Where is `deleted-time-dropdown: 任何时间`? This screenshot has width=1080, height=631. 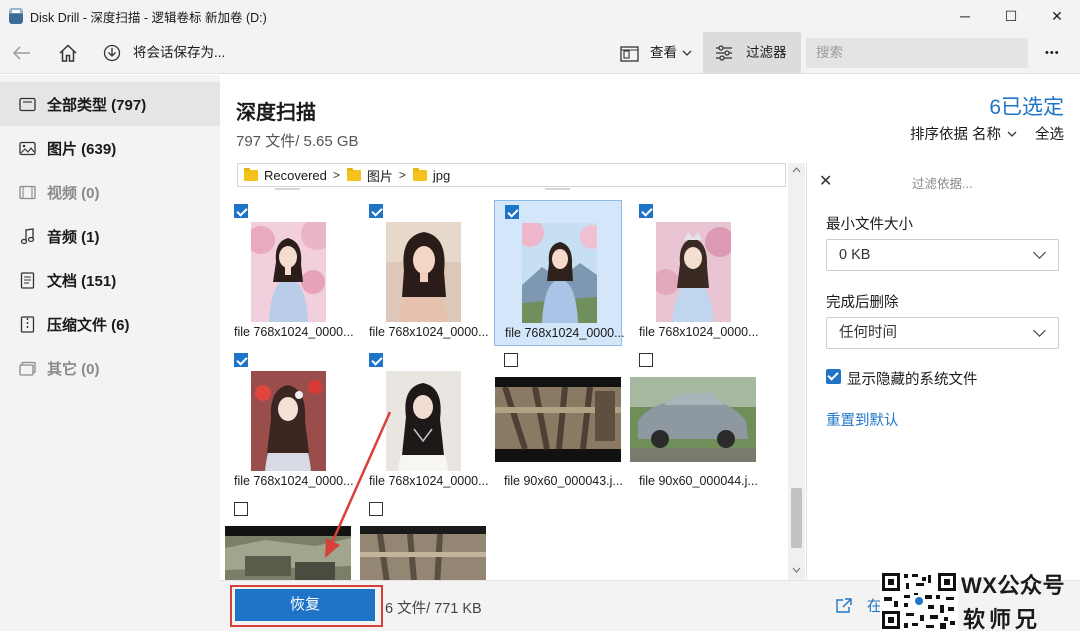
deleted-time-dropdown: 任何时间 is located at coordinates (942, 333).